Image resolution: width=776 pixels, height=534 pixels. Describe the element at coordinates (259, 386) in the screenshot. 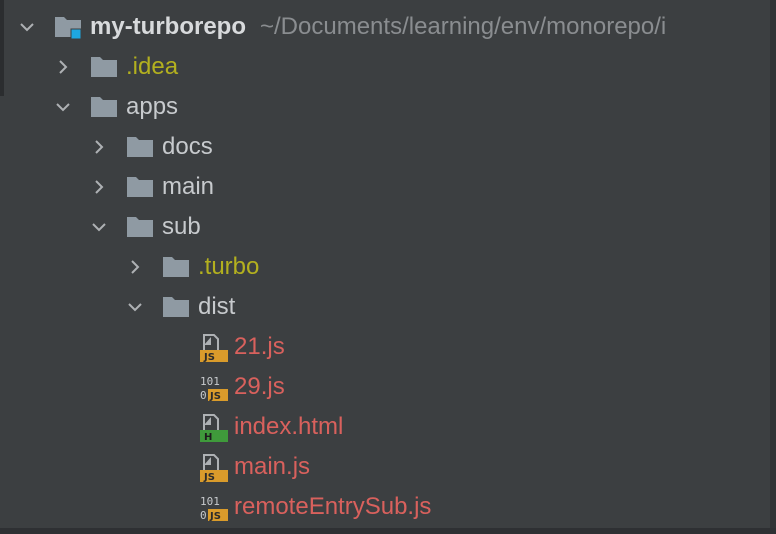

I see `file-label: 29.js` at that location.